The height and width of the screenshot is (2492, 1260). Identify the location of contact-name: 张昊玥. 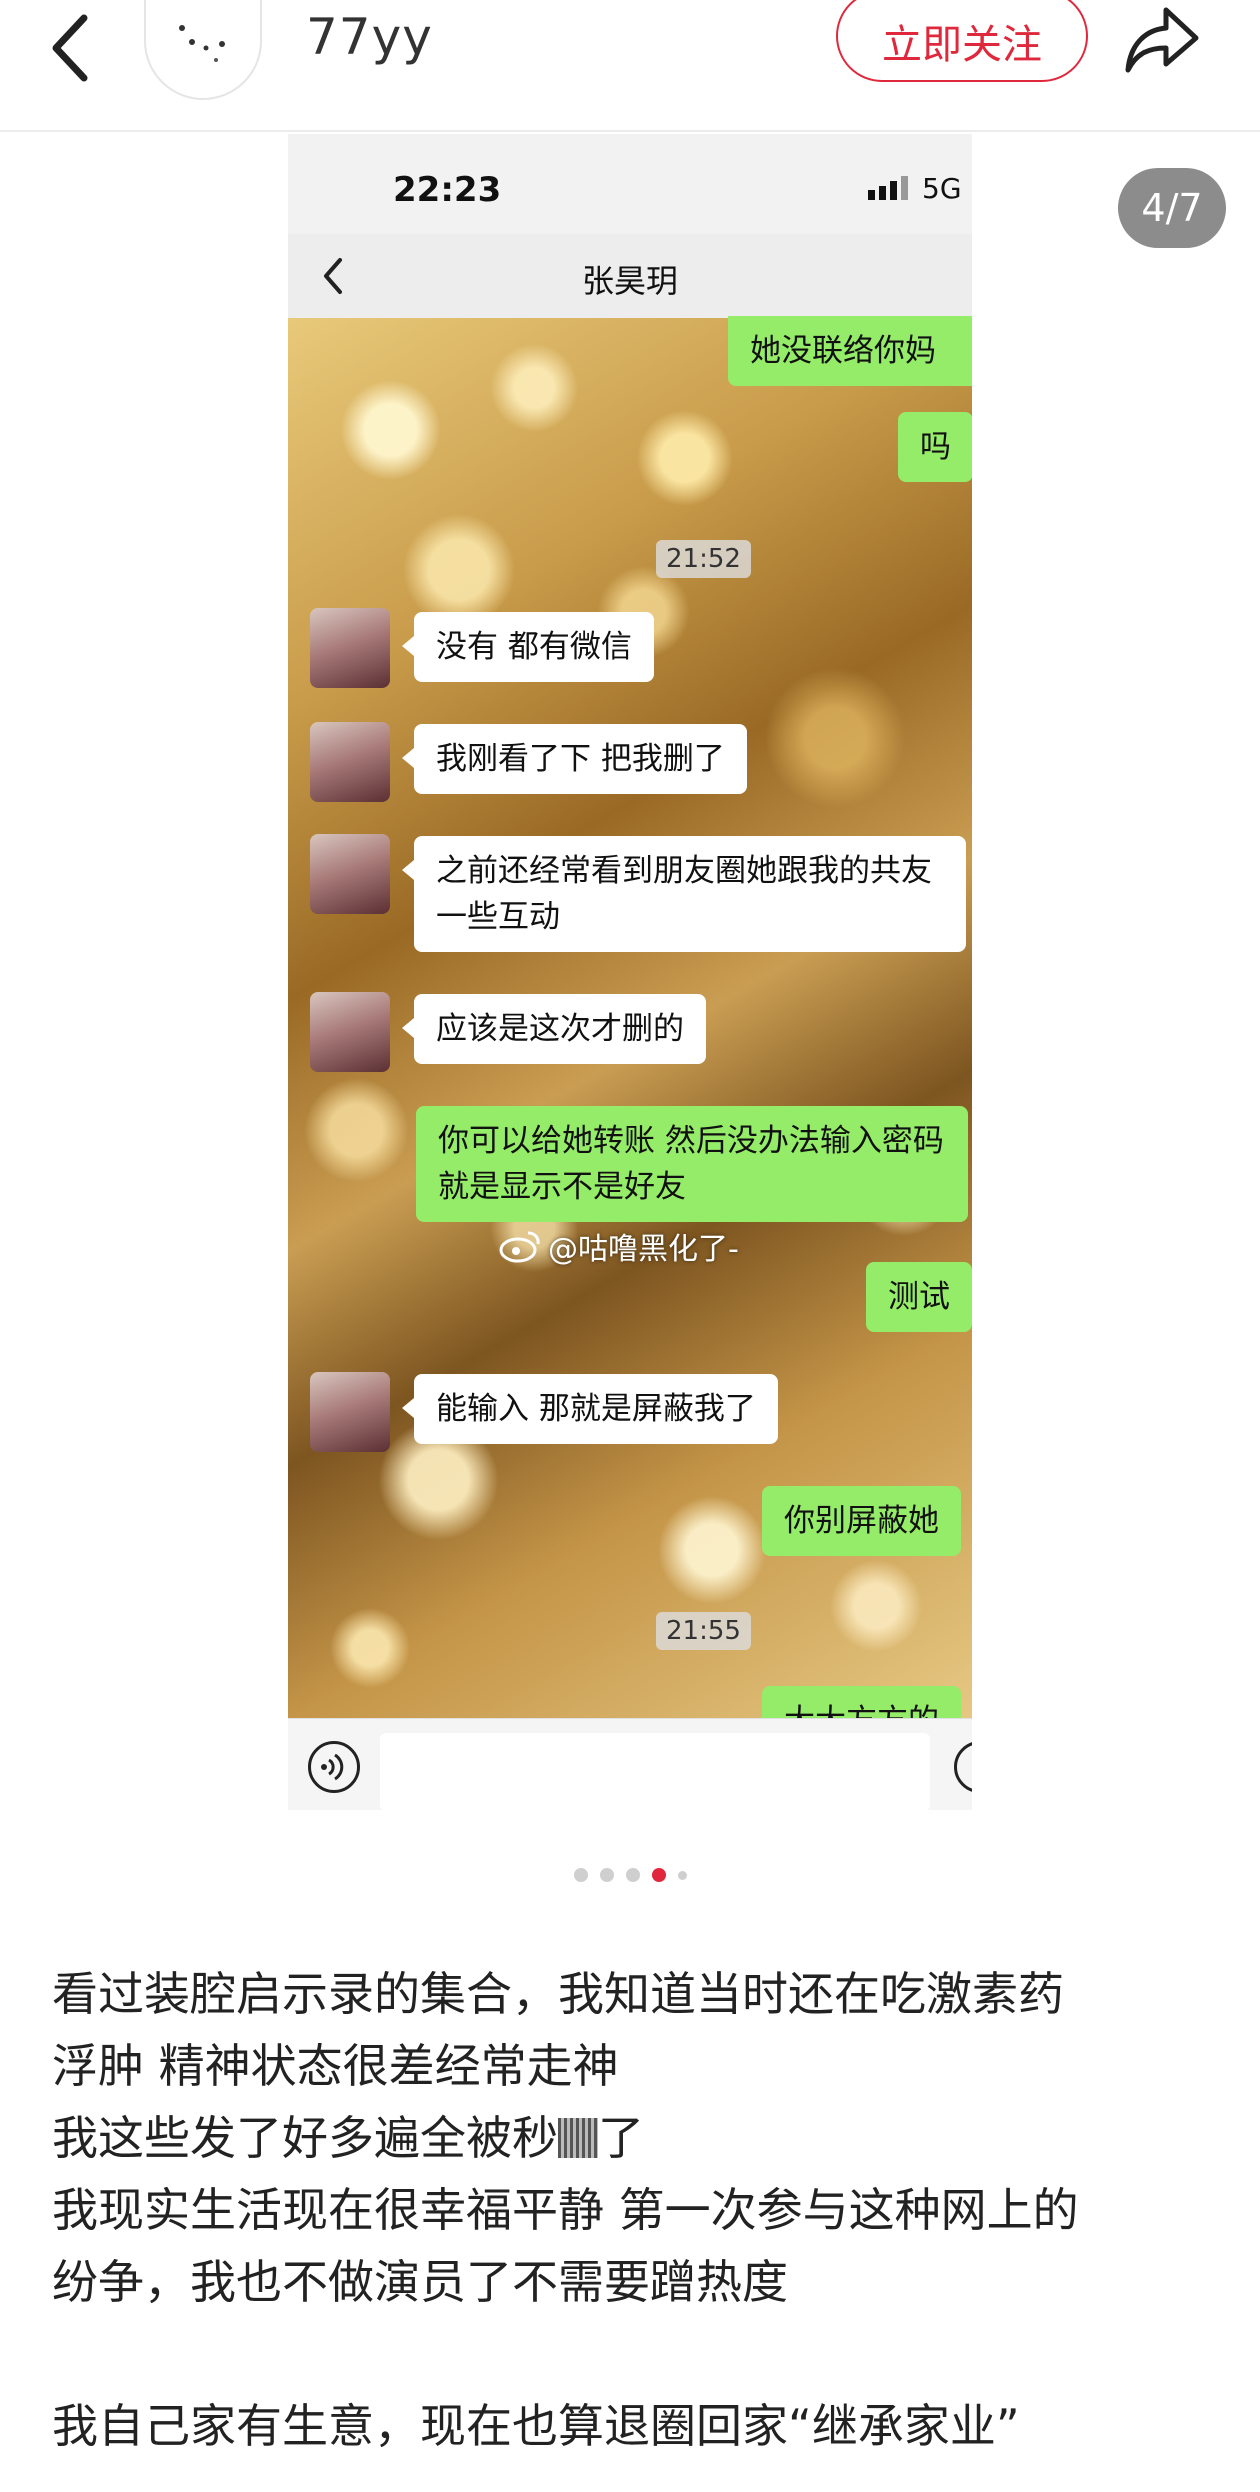
(629, 281).